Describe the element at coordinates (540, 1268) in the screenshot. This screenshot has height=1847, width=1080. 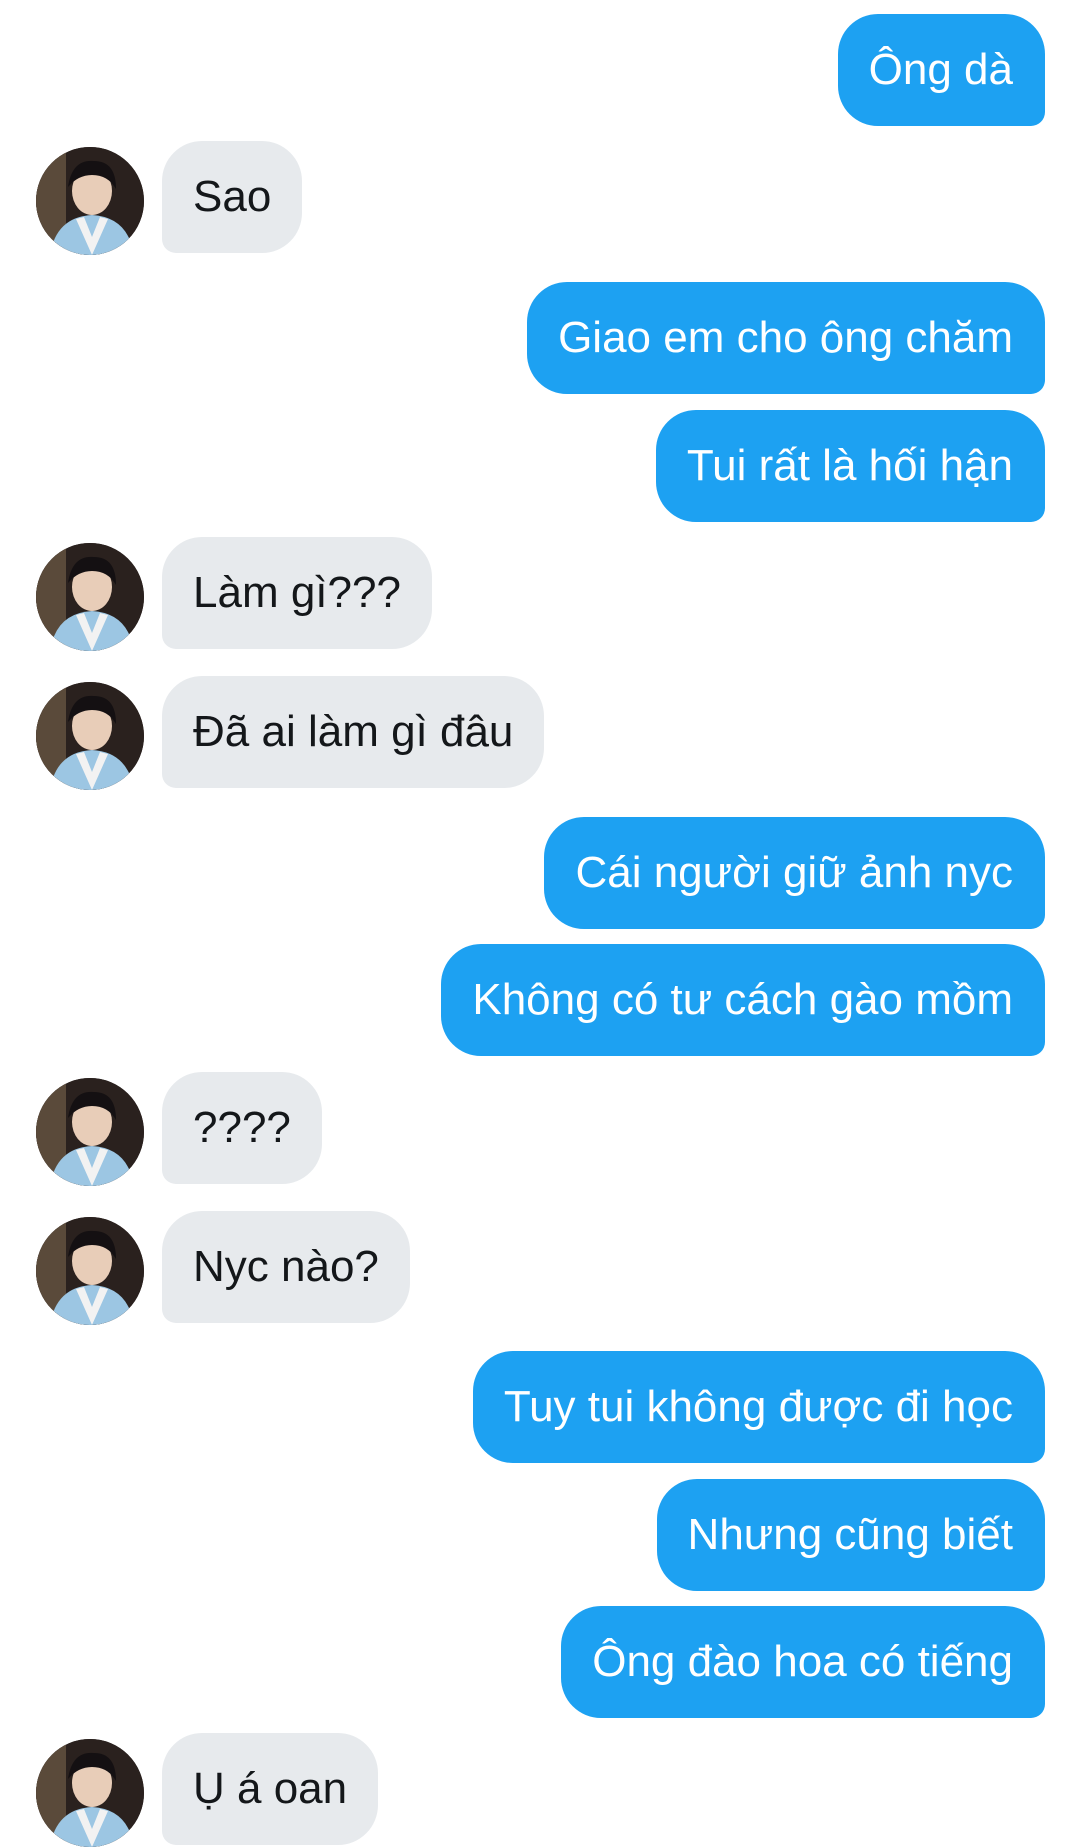
I see `message-row-incoming: Nyc nào?` at that location.